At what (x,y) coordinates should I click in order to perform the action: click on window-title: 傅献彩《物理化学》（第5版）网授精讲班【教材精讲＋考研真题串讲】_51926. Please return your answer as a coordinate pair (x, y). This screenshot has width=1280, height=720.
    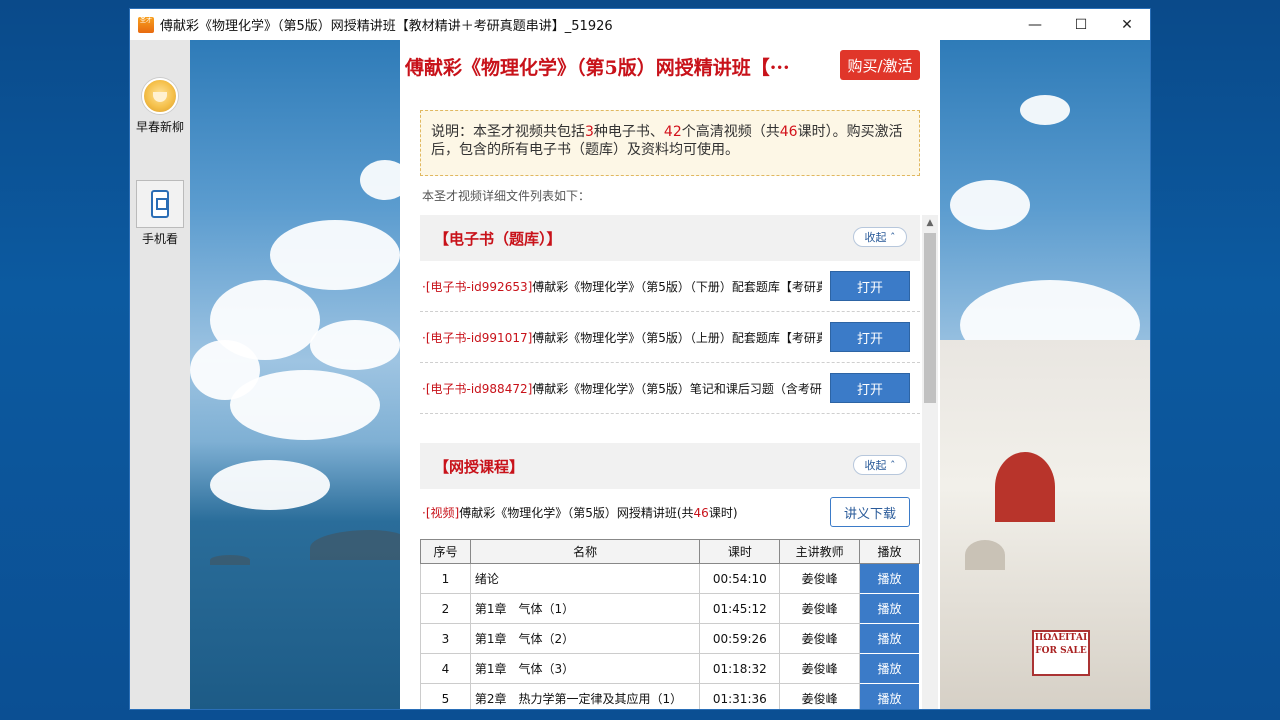
    Looking at the image, I should click on (386, 26).